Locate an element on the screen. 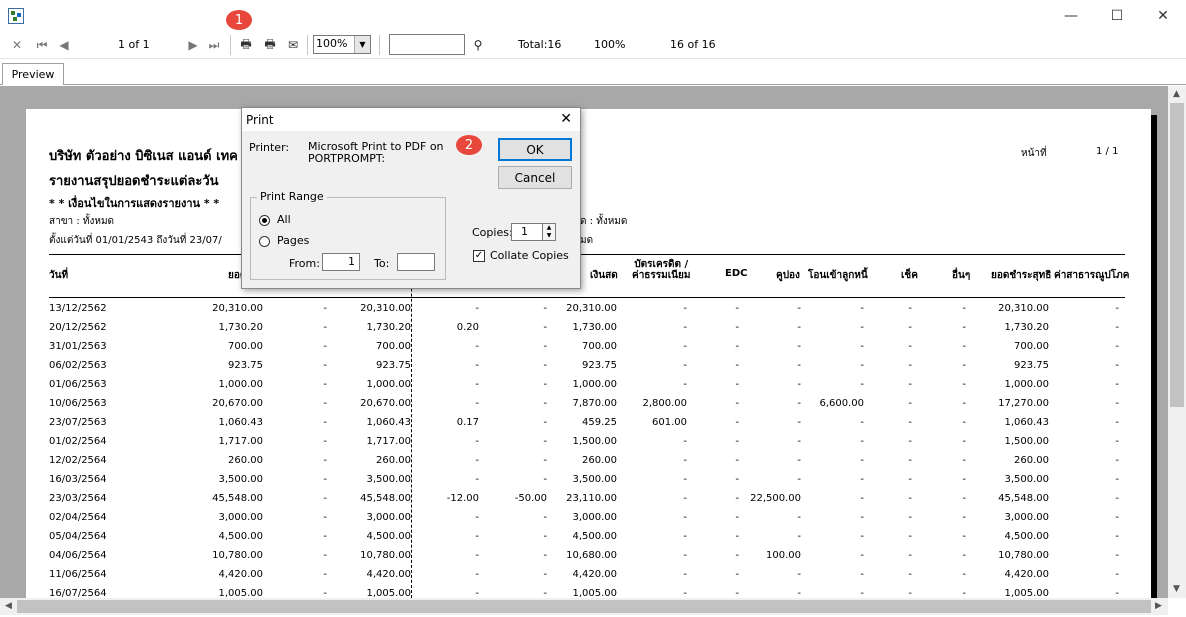  cancel-button: Cancel is located at coordinates (535, 177).